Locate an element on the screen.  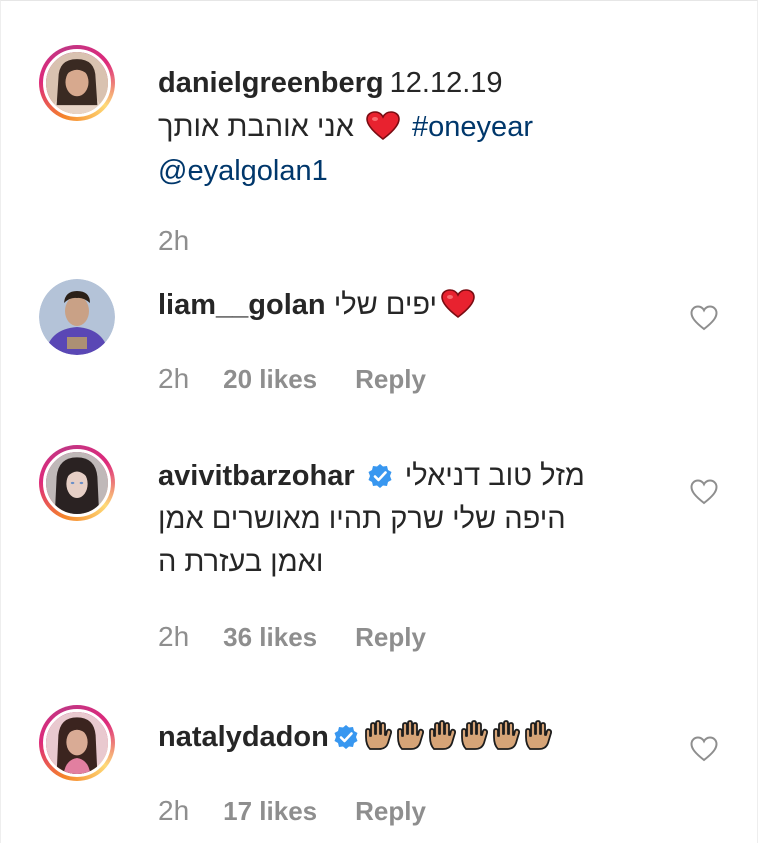
likes-count: 20 likes is located at coordinates (270, 379).